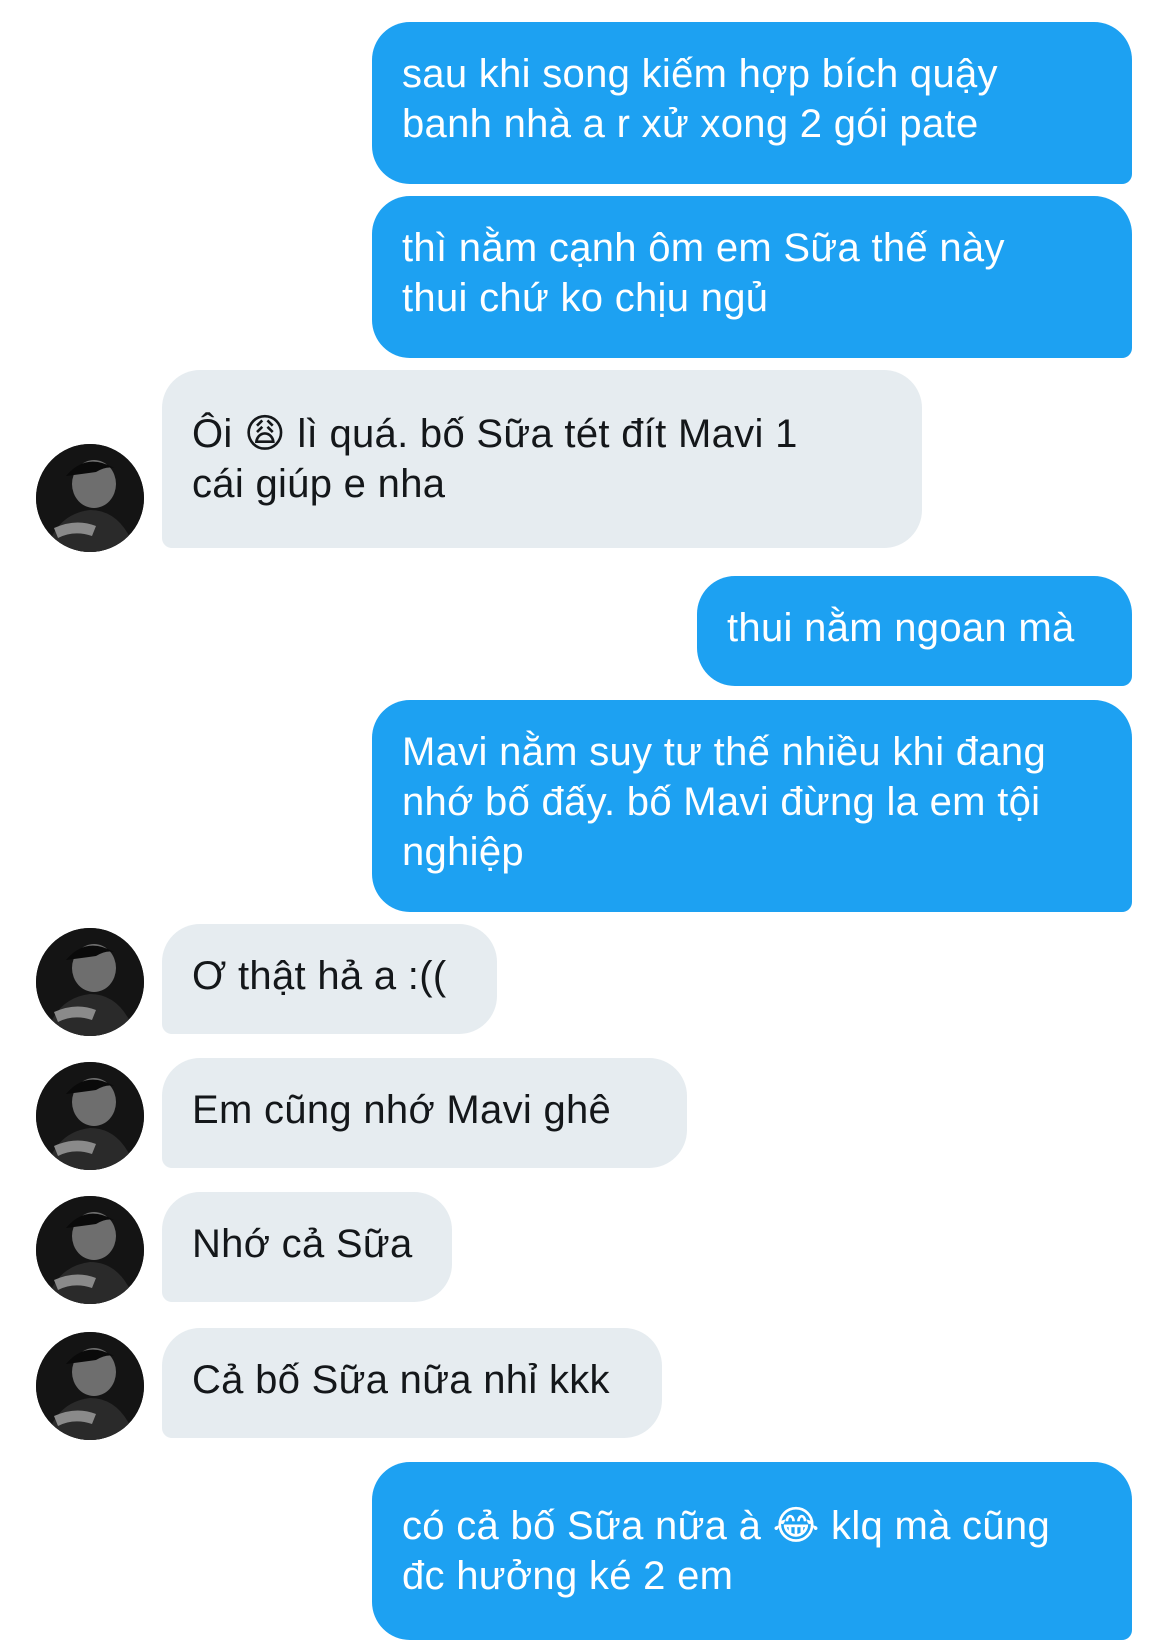  What do you see at coordinates (329, 979) in the screenshot?
I see `message-bubble-incoming: Ơ thật hả a :((` at bounding box center [329, 979].